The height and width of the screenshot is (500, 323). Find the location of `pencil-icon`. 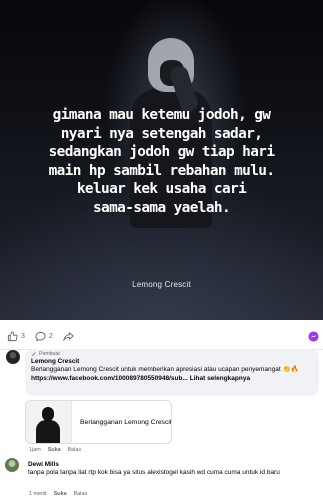

pencil-icon is located at coordinates (33, 354).